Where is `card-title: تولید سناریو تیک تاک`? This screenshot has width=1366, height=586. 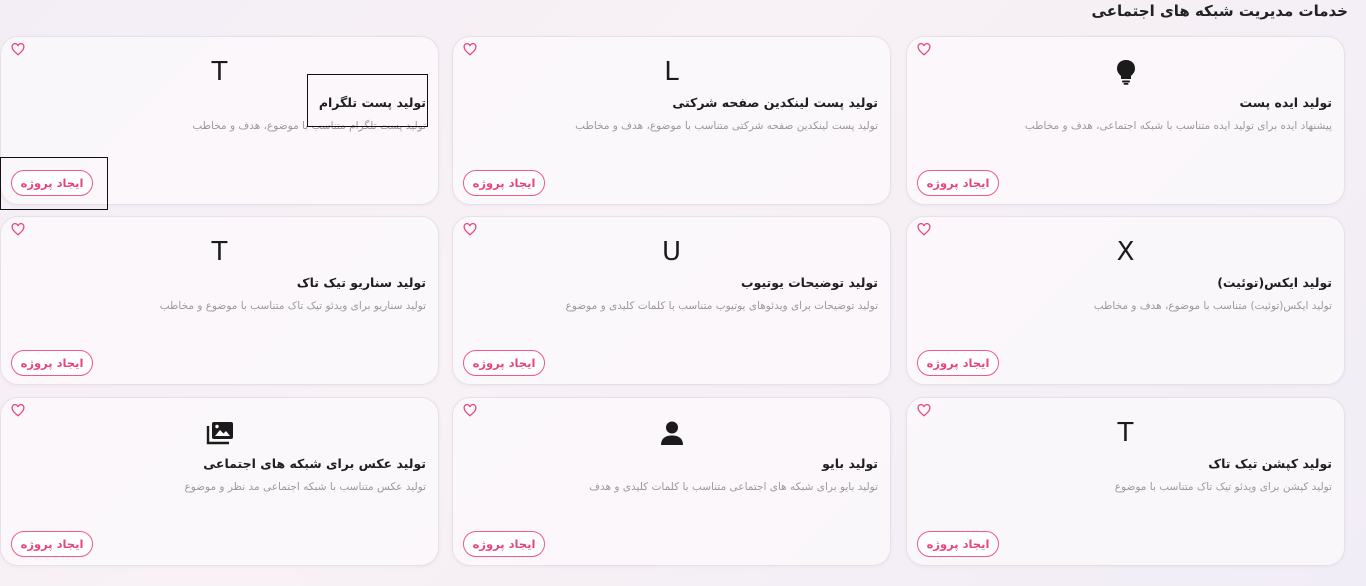 card-title: تولید سناریو تیک تاک is located at coordinates (361, 282).